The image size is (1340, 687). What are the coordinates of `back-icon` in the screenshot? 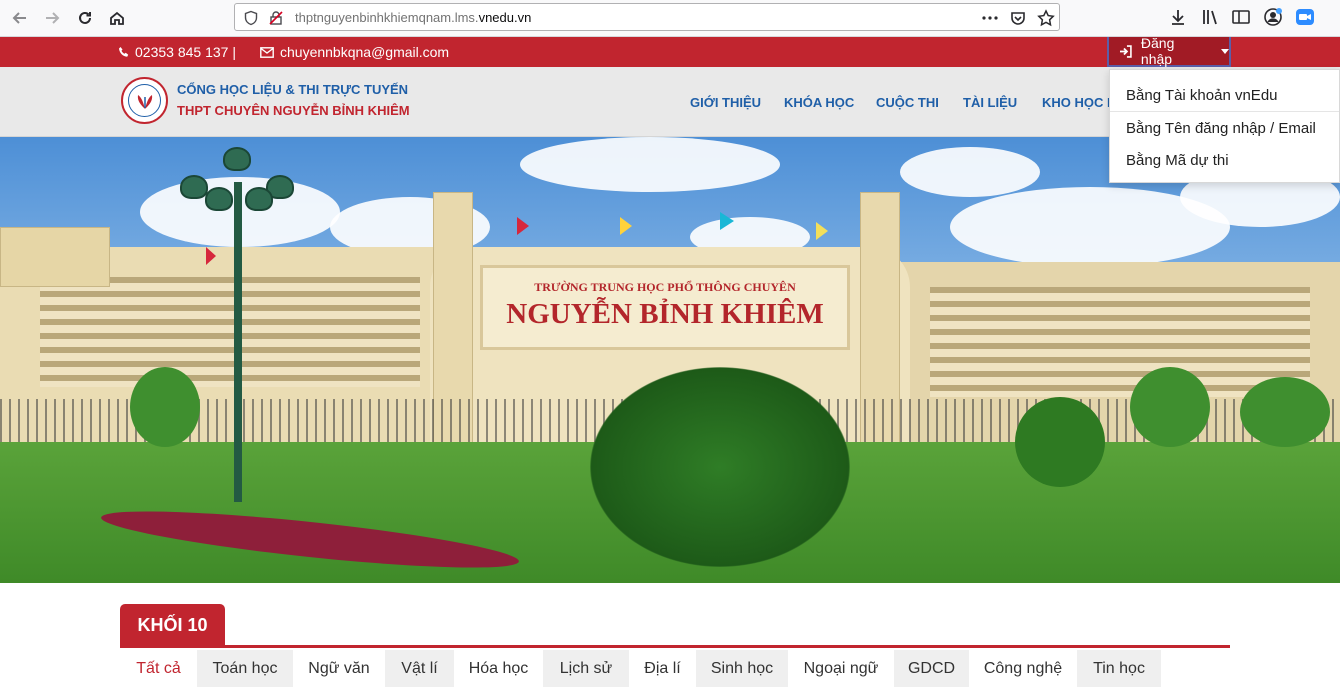 It's located at (20, 18).